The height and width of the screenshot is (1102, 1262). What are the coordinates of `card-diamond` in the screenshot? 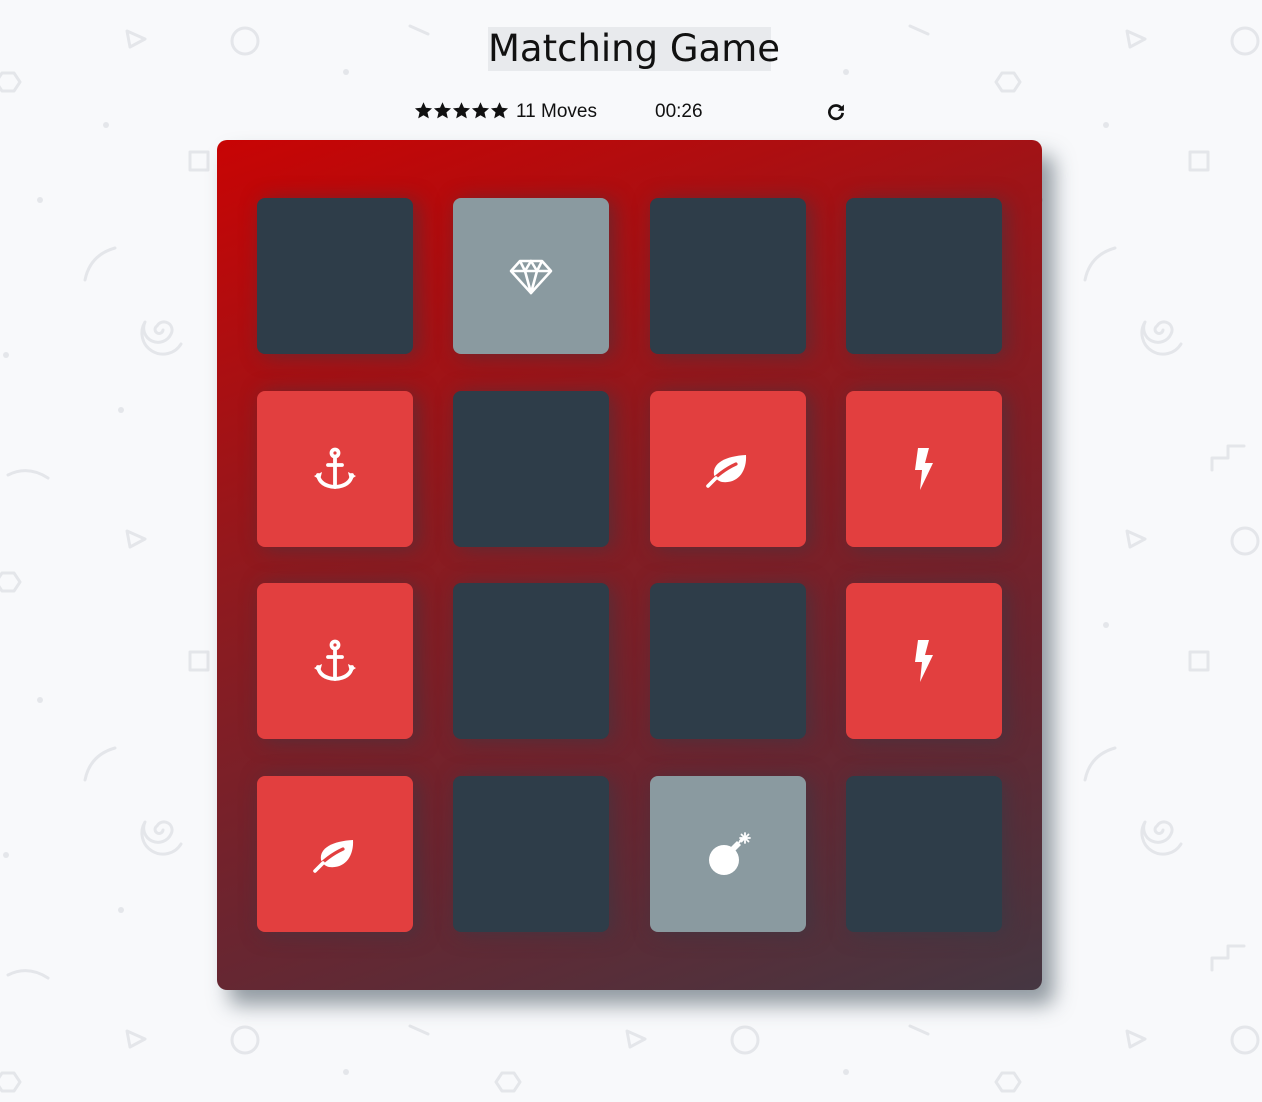 It's located at (531, 276).